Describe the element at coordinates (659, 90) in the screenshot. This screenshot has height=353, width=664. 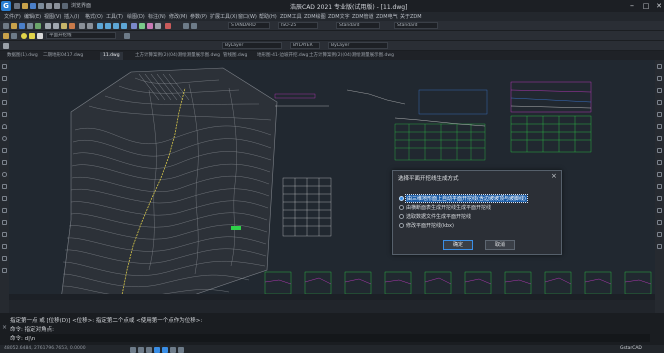
I see `mirror-icon` at that location.